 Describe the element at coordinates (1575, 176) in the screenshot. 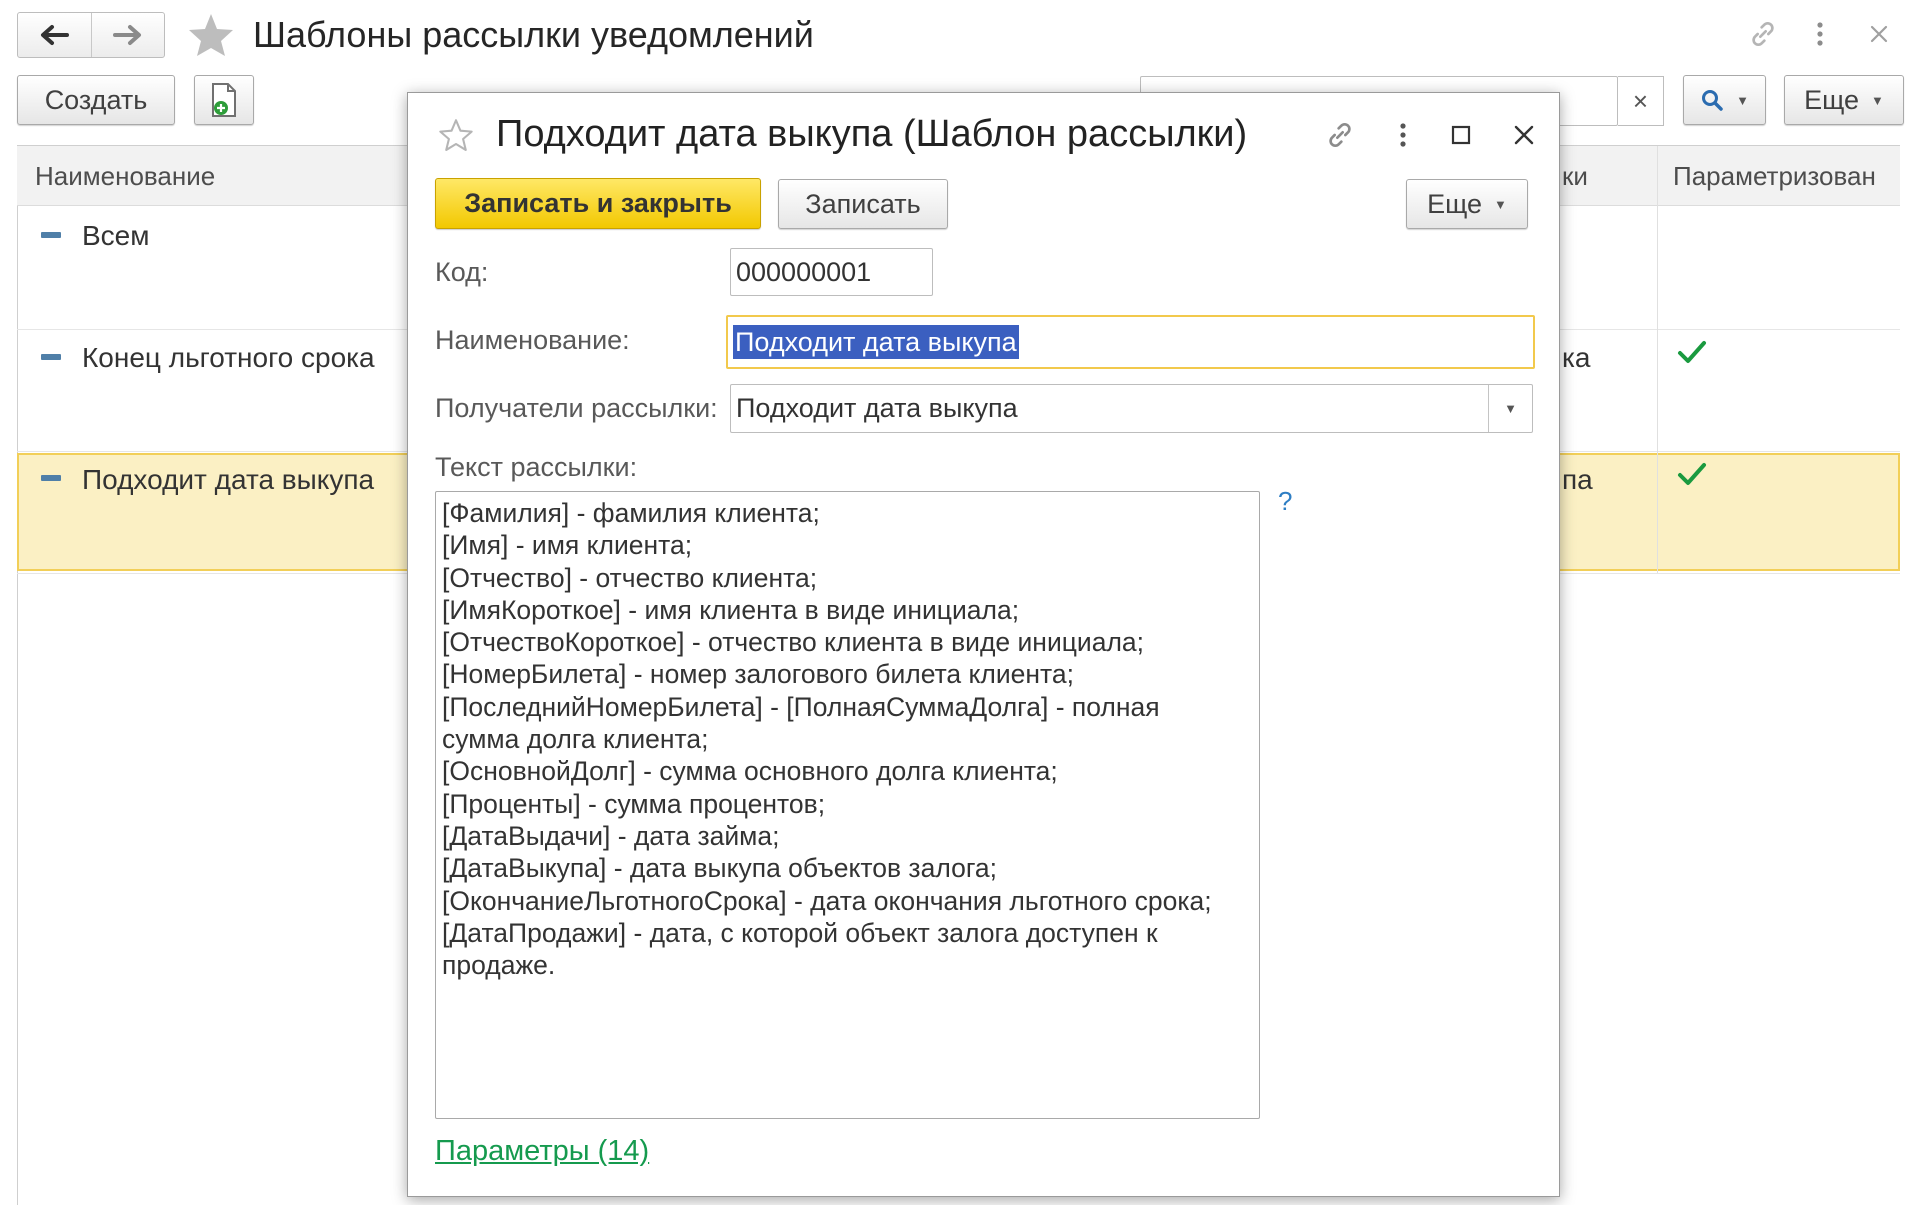

I see `column-header-partial: ки` at that location.